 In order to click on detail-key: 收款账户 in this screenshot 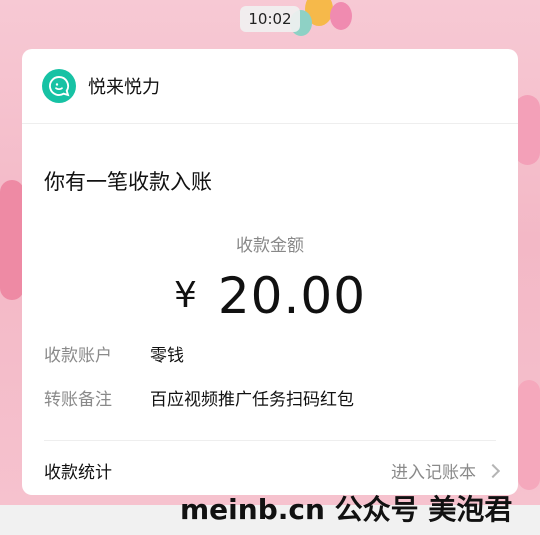, I will do `click(78, 356)`.